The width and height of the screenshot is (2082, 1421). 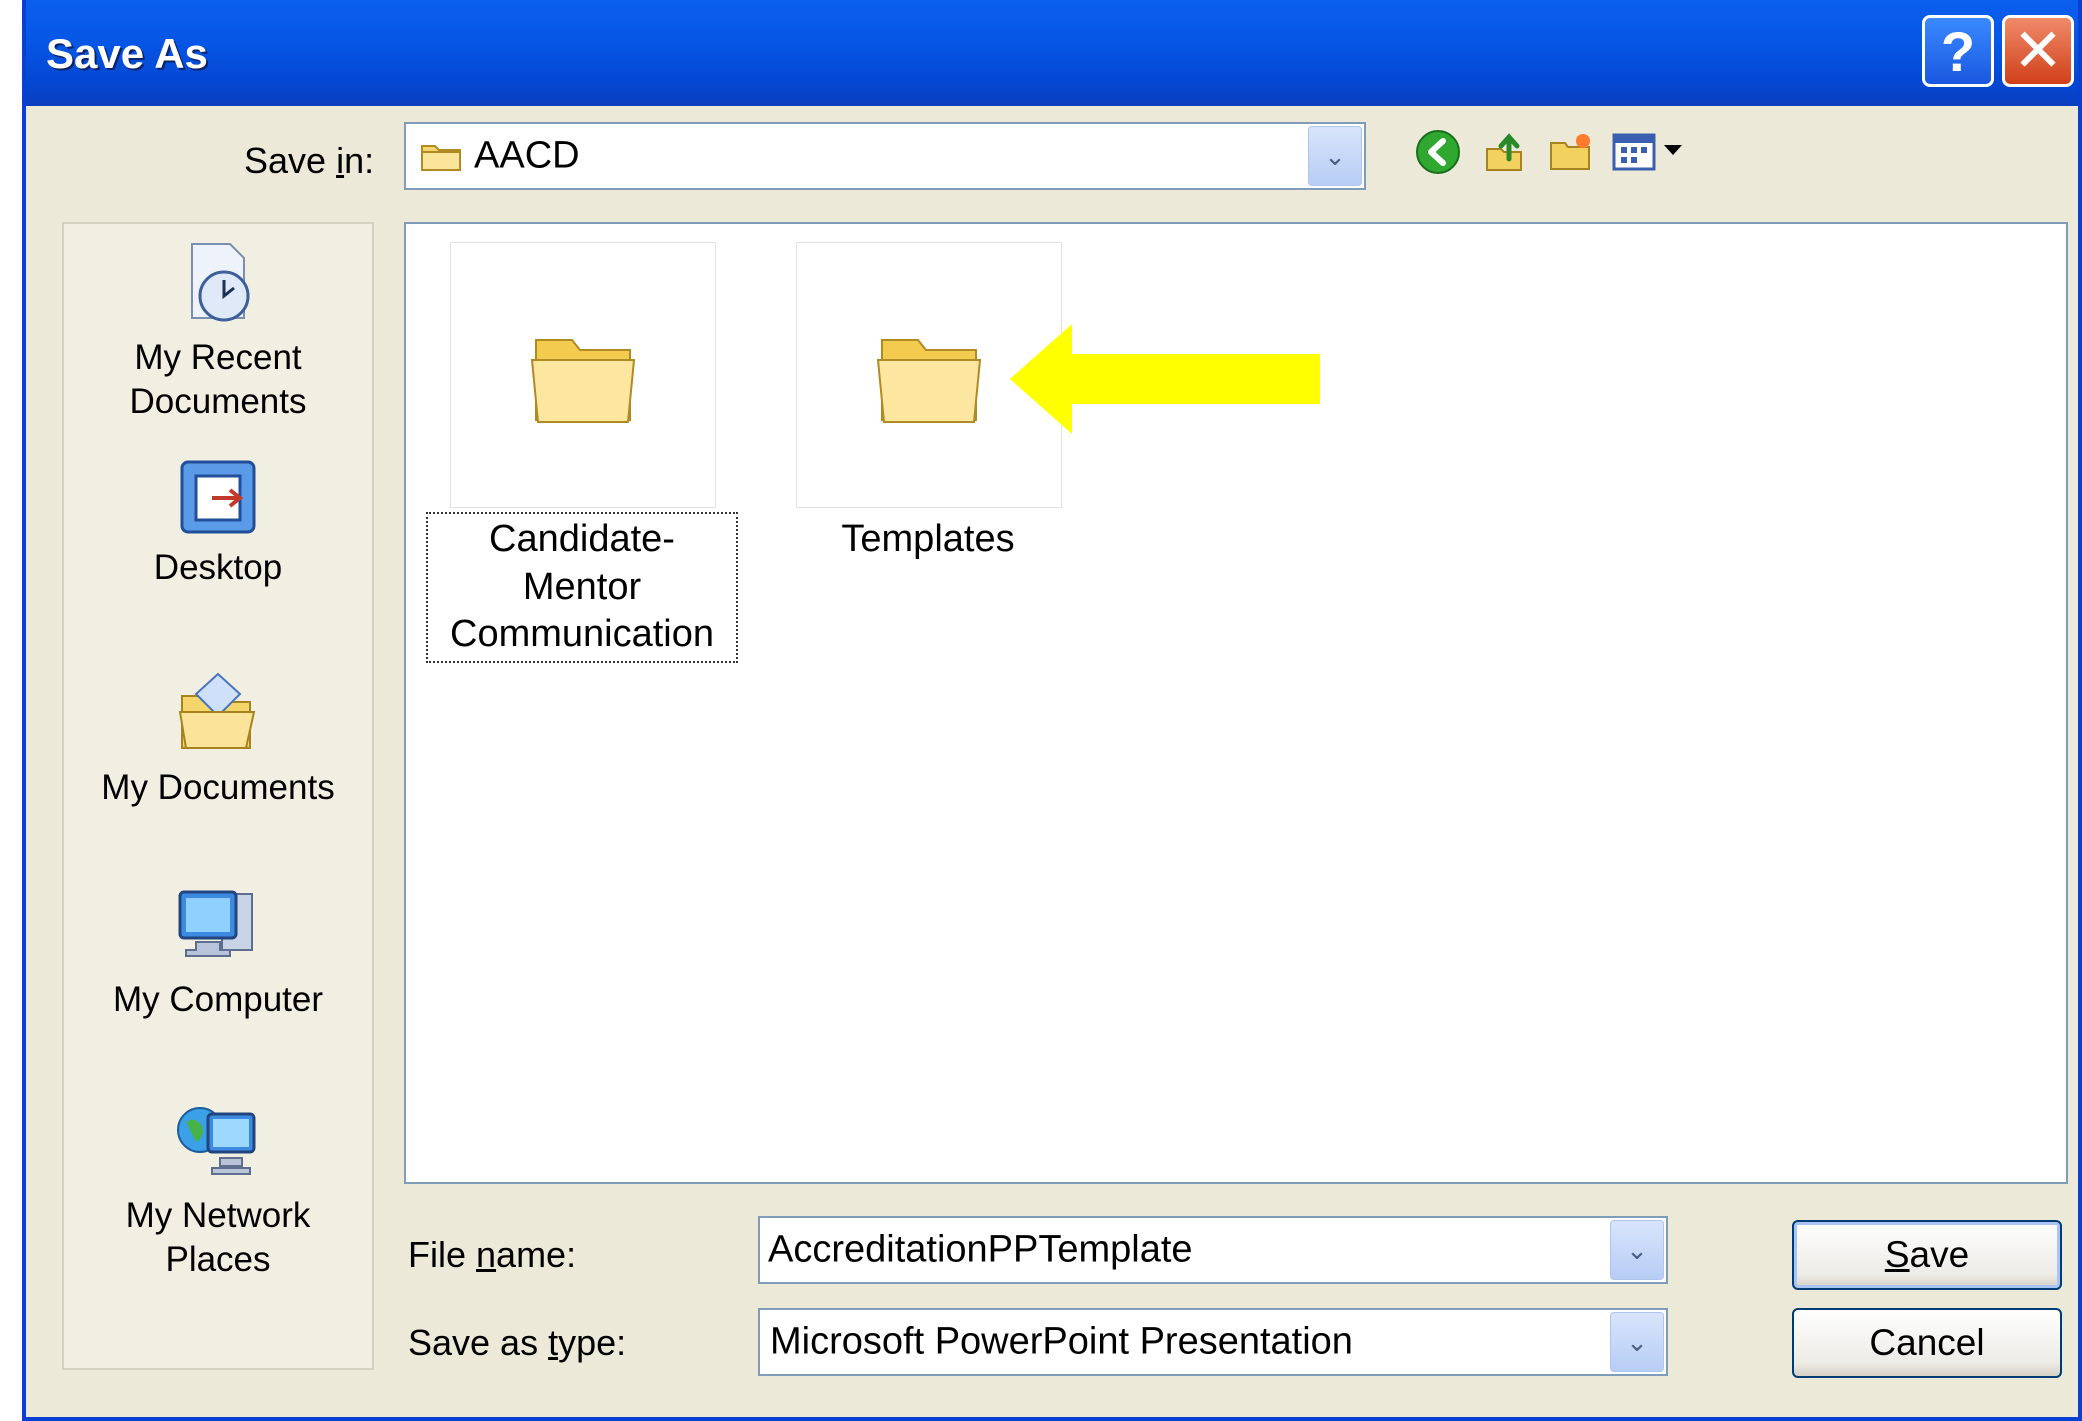 I want to click on place-my-documents: My Documents, so click(x=218, y=739).